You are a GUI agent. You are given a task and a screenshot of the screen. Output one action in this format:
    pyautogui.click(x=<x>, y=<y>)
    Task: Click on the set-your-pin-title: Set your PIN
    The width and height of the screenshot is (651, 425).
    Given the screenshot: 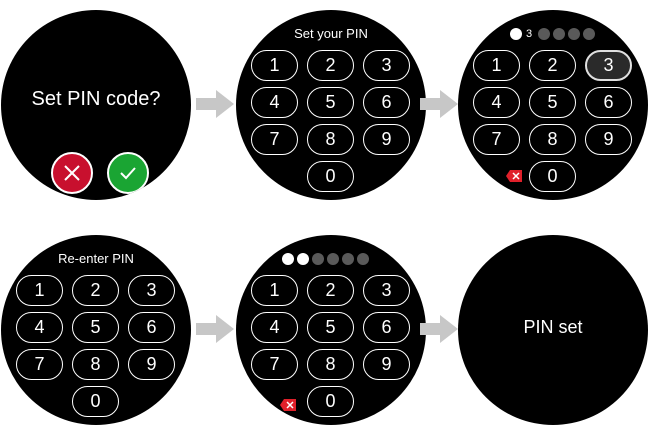 What is the action you would take?
    pyautogui.click(x=331, y=33)
    